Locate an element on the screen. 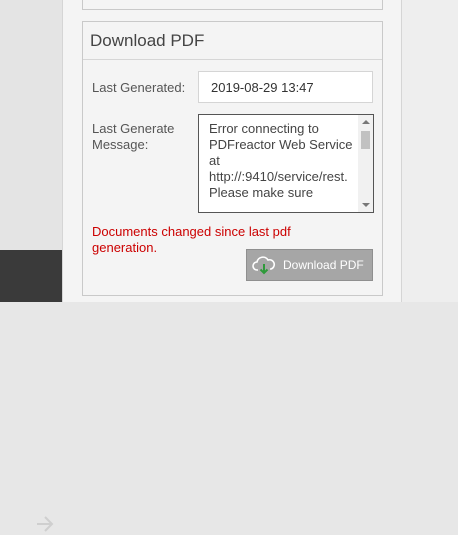 The height and width of the screenshot is (535, 458). scrollbar-thumb is located at coordinates (365, 140).